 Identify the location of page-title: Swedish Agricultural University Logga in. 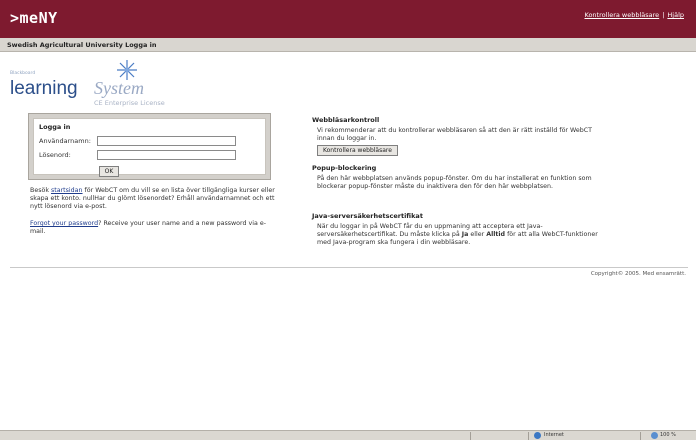
(82, 45).